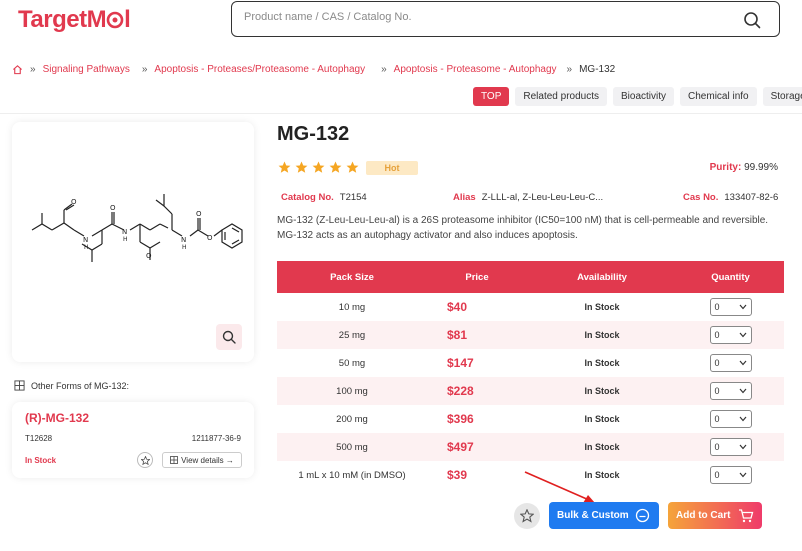 This screenshot has width=802, height=551. What do you see at coordinates (752, 20) in the screenshot?
I see `search-icon` at bounding box center [752, 20].